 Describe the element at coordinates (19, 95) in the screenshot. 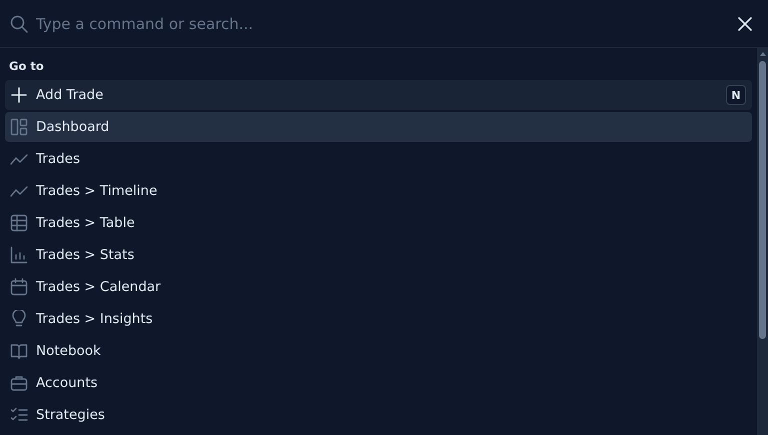

I see `plus-icon` at that location.